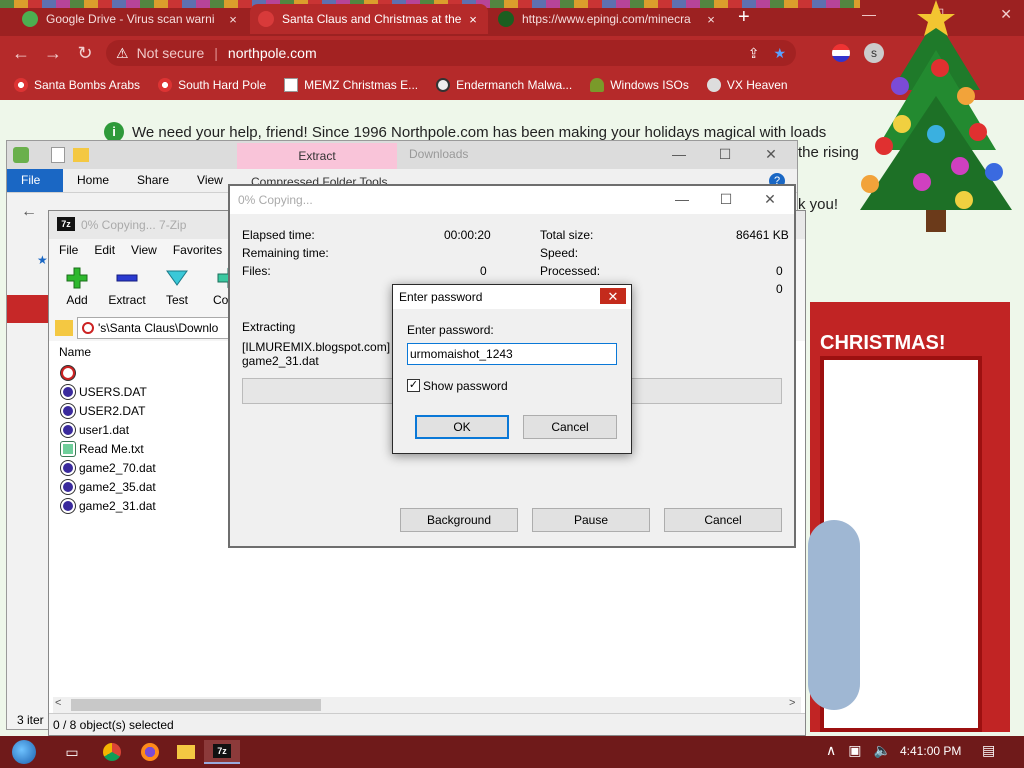 The image size is (1024, 768). Describe the element at coordinates (117, 467) in the screenshot. I see `file-name: game2_70.dat` at that location.